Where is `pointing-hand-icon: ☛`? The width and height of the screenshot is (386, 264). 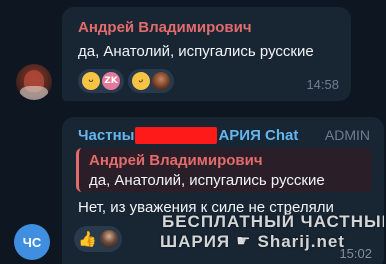
pointing-hand-icon: ☛ is located at coordinates (244, 241).